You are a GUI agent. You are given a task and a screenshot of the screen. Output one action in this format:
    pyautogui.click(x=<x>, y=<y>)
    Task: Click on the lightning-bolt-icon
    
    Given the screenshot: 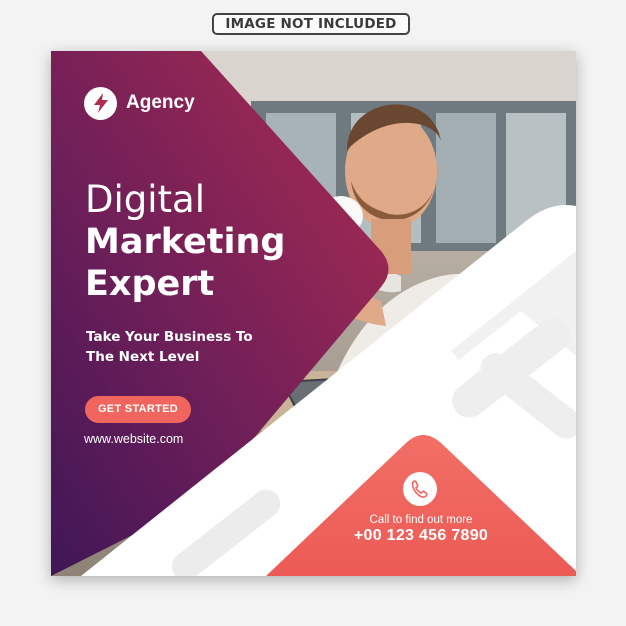 What is the action you would take?
    pyautogui.click(x=100, y=103)
    